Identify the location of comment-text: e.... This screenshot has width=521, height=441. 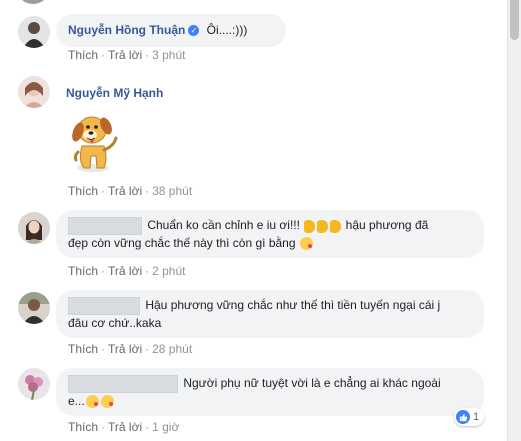
(76, 401).